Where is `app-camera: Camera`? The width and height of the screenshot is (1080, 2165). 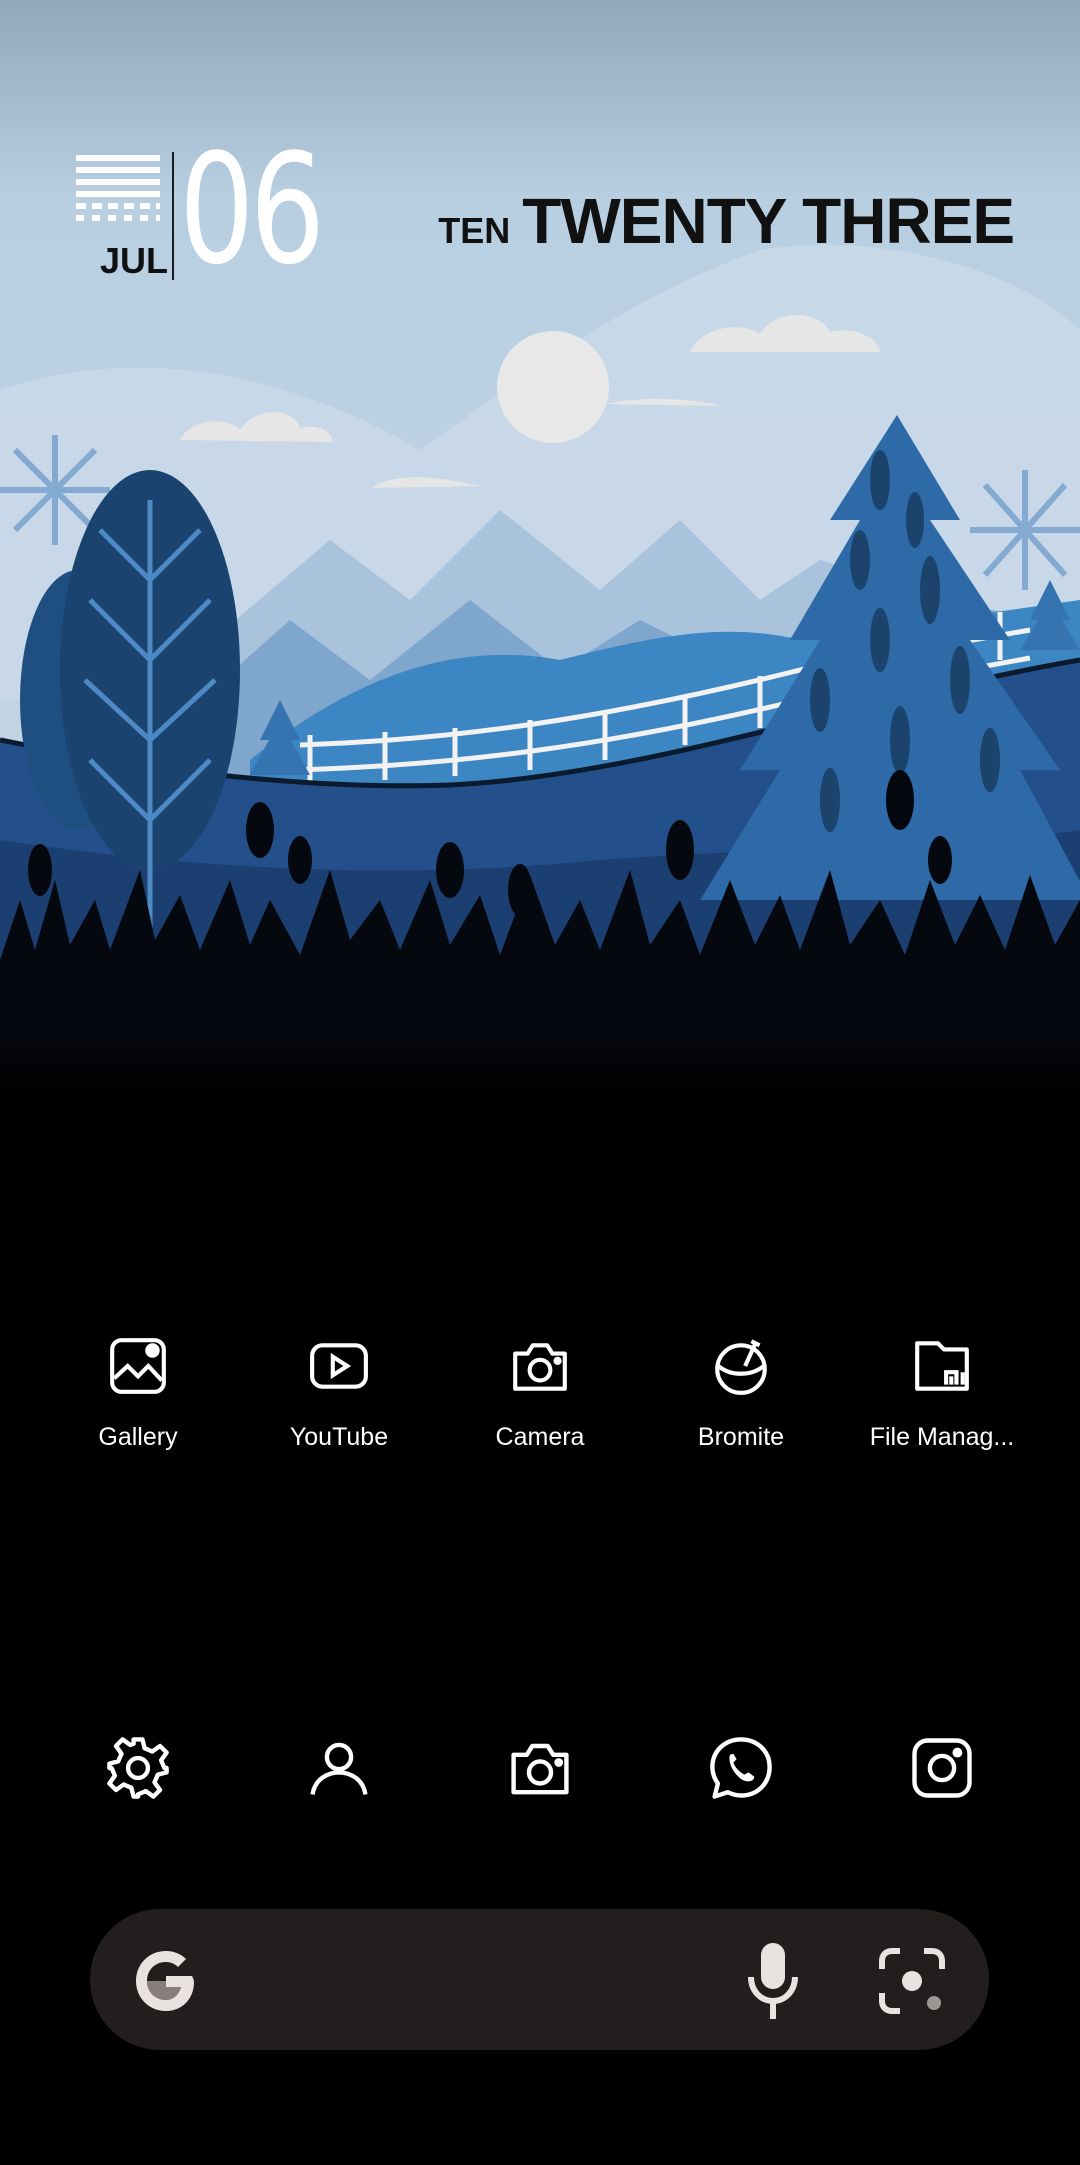
app-camera: Camera is located at coordinates (540, 1393).